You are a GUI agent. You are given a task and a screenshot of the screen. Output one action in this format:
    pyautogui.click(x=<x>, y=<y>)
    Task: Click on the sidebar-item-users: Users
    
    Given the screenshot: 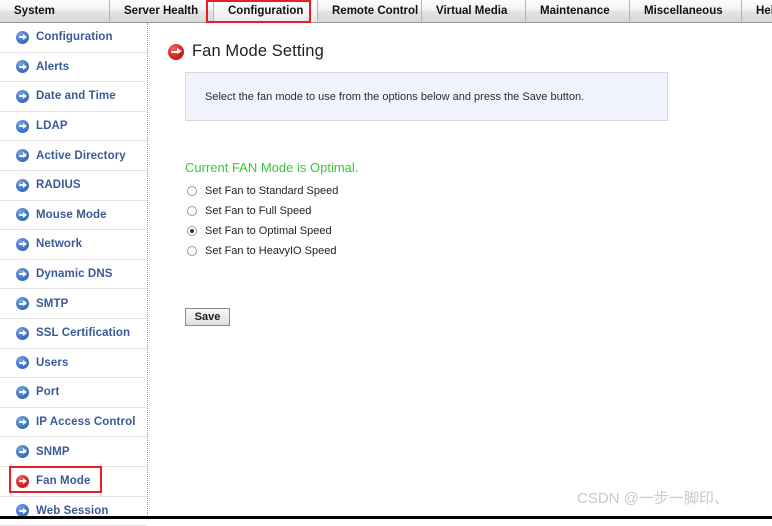 What is the action you would take?
    pyautogui.click(x=73, y=364)
    